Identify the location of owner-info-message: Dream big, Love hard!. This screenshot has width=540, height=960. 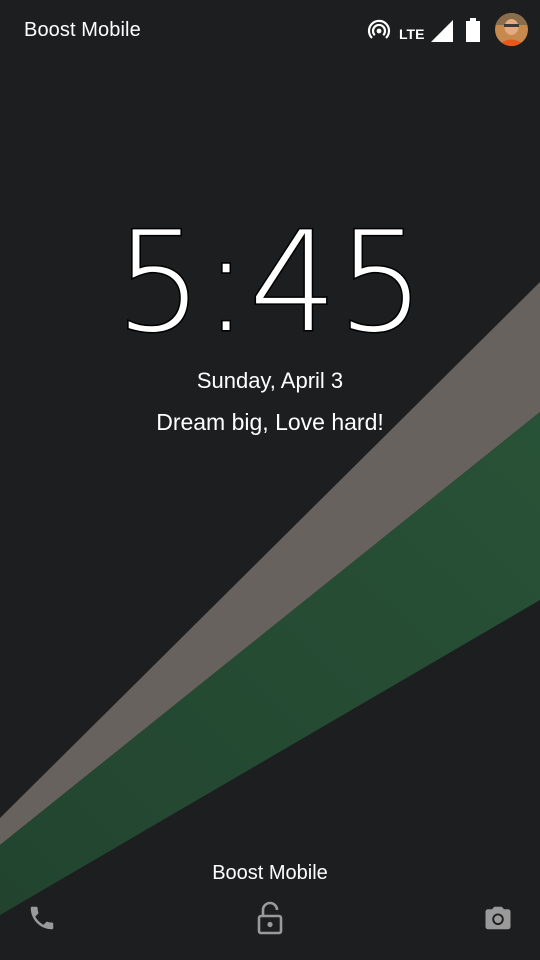
(270, 422).